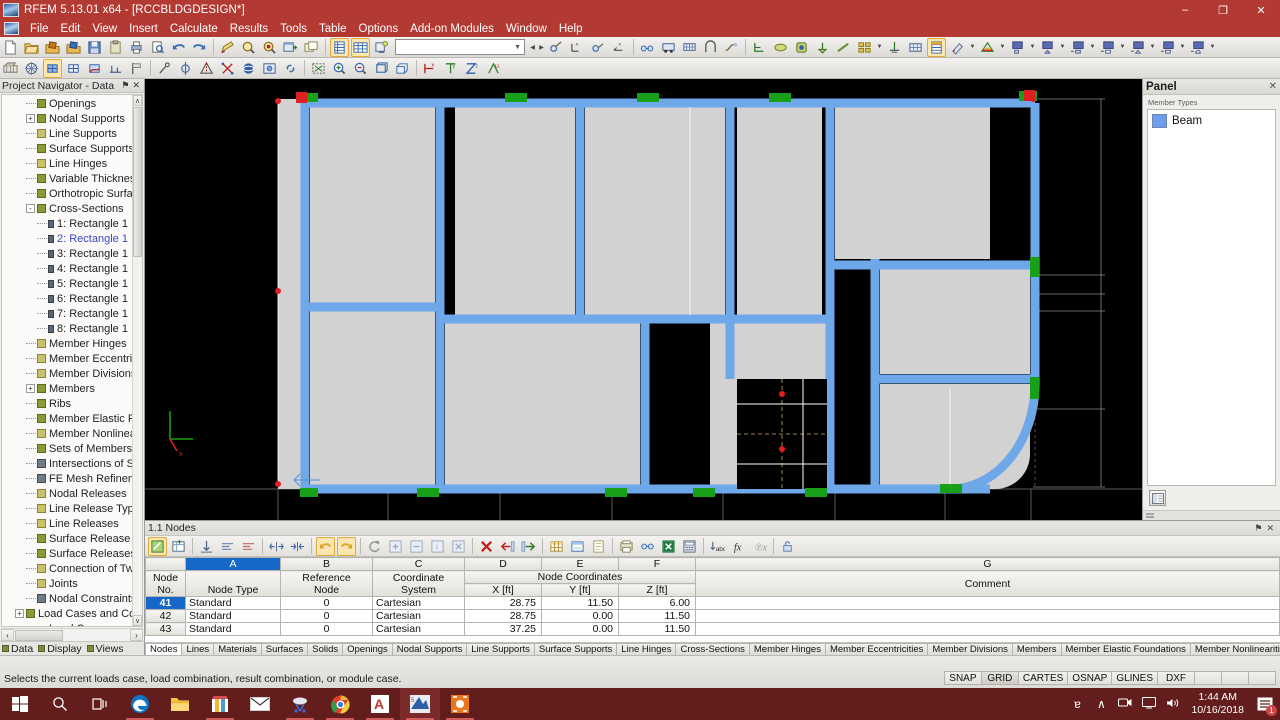 This screenshot has width=1280, height=720. I want to click on column-letter-b: B, so click(326, 564).